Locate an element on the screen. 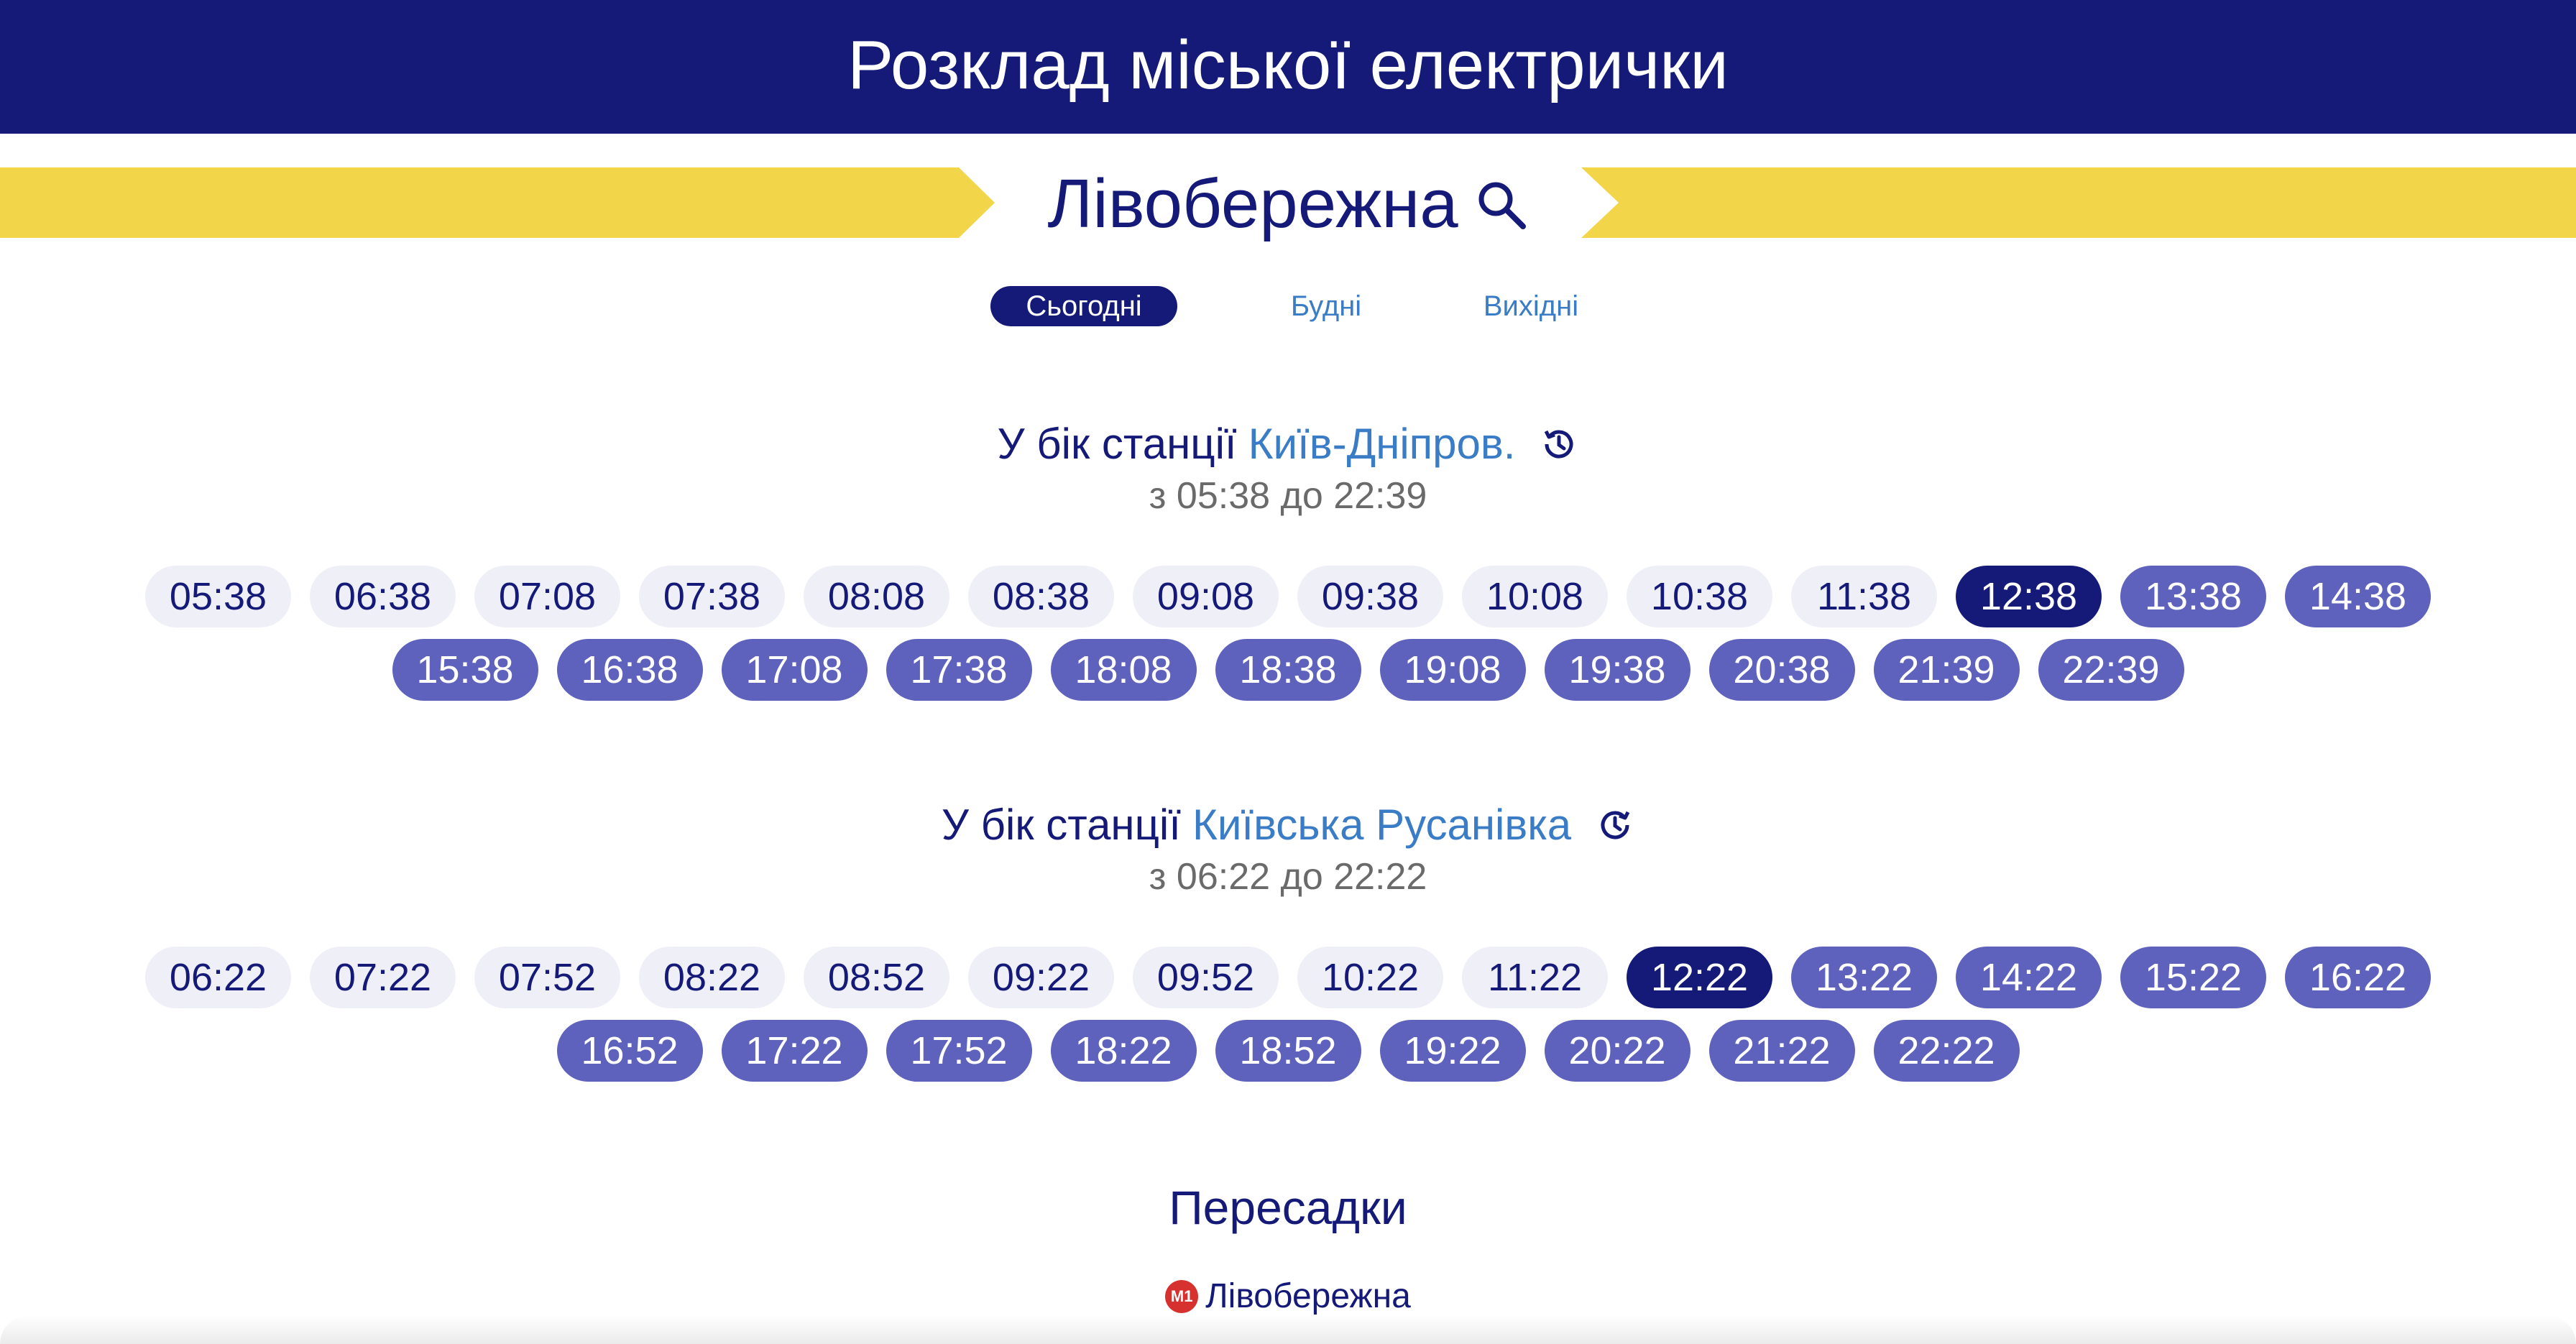  time-pill: 19:22 is located at coordinates (1452, 1051).